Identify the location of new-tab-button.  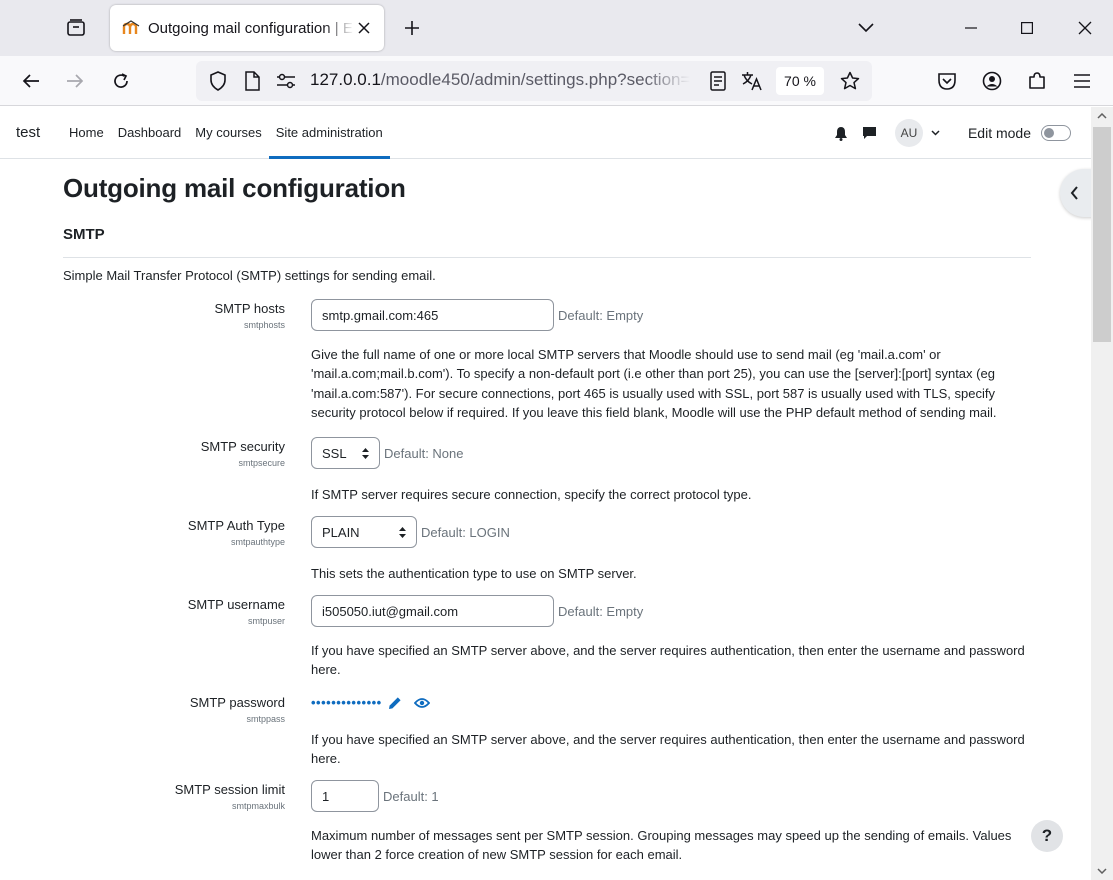
(412, 28).